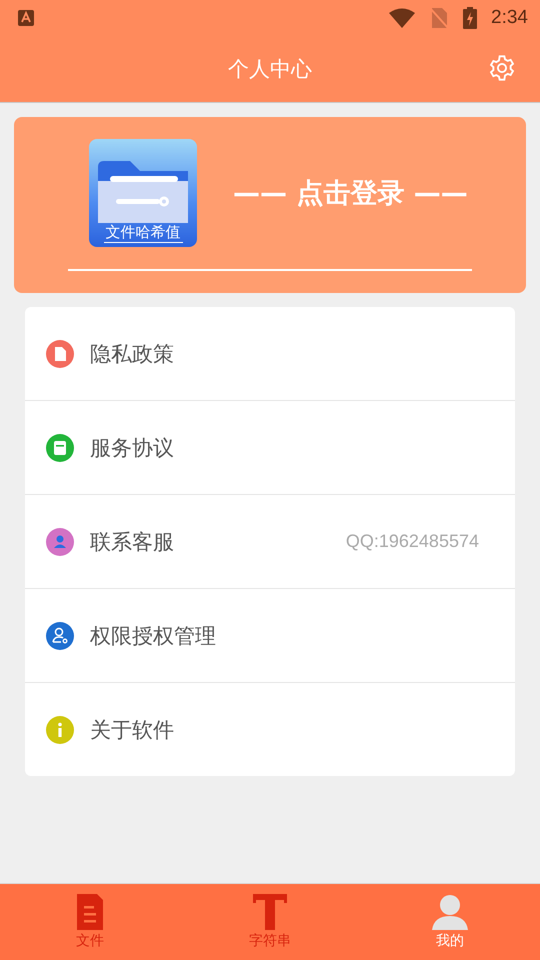 This screenshot has width=540, height=960. I want to click on menu-item: 关于软件, so click(270, 729).